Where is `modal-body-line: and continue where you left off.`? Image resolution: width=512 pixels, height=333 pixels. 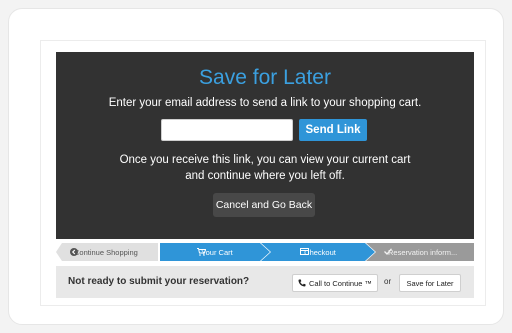
modal-body-line: and continue where you left off. is located at coordinates (265, 176).